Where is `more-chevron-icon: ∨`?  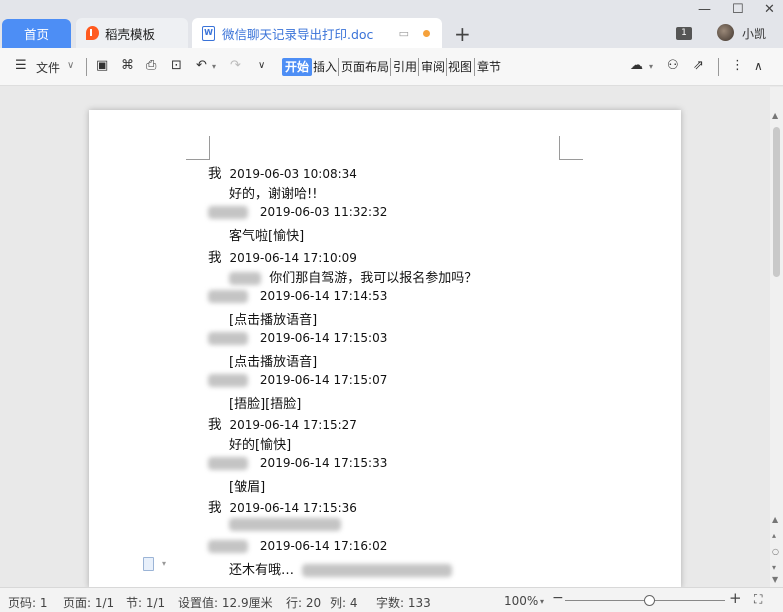
more-chevron-icon: ∨ is located at coordinates (261, 65).